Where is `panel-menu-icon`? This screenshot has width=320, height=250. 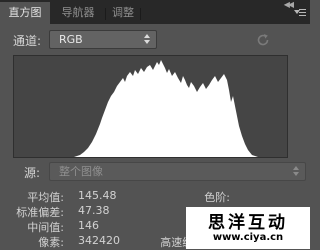 panel-menu-icon is located at coordinates (300, 13).